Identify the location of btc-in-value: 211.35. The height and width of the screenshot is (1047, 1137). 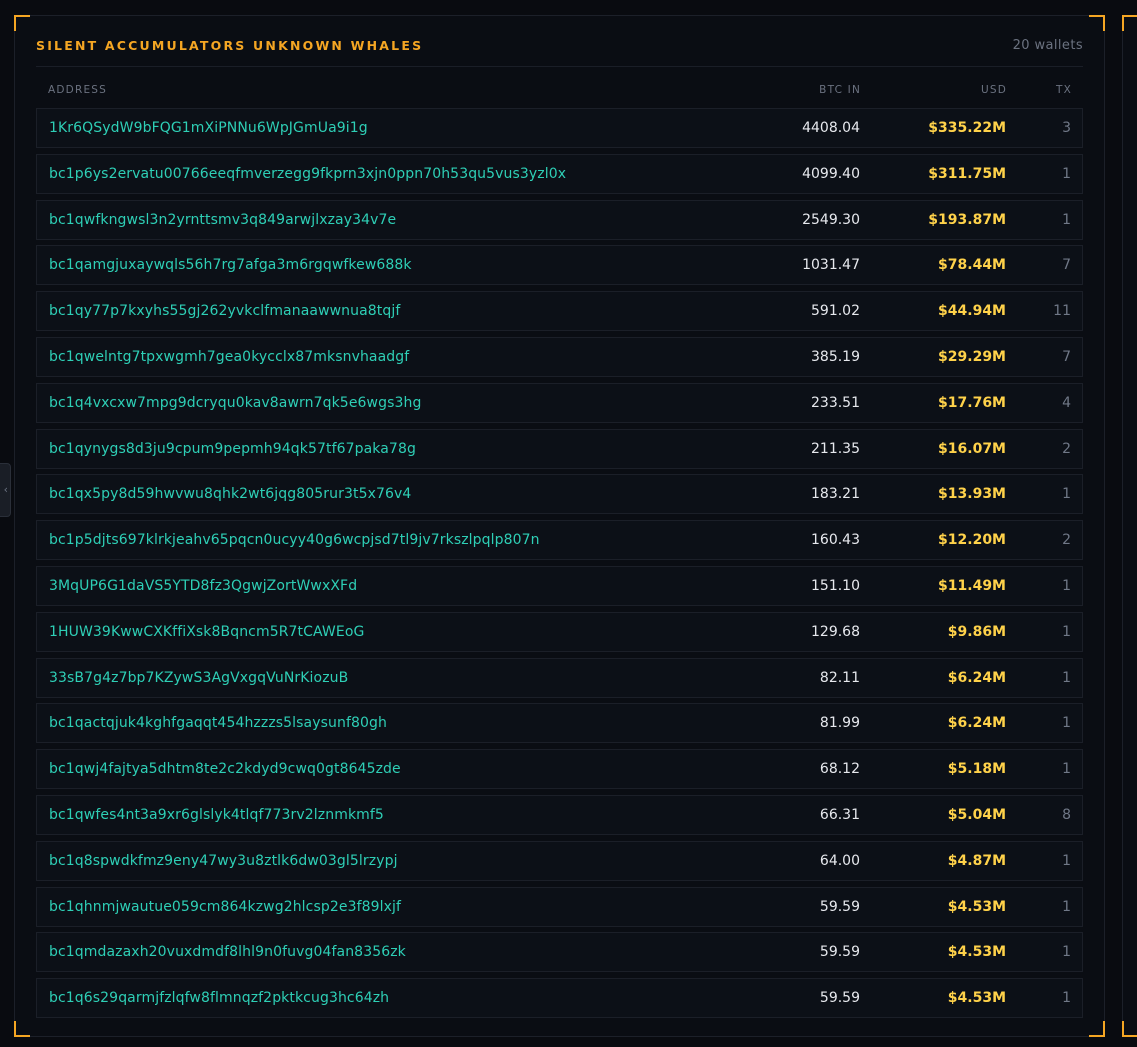
(835, 448).